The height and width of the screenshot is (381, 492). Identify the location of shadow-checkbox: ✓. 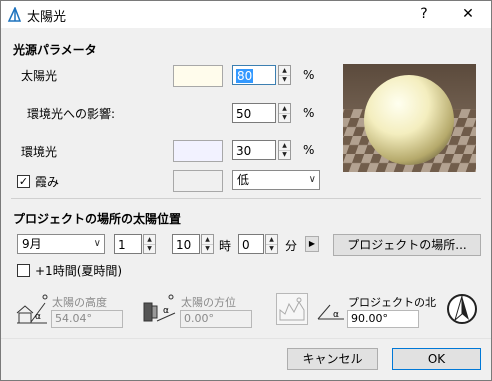
(23, 181).